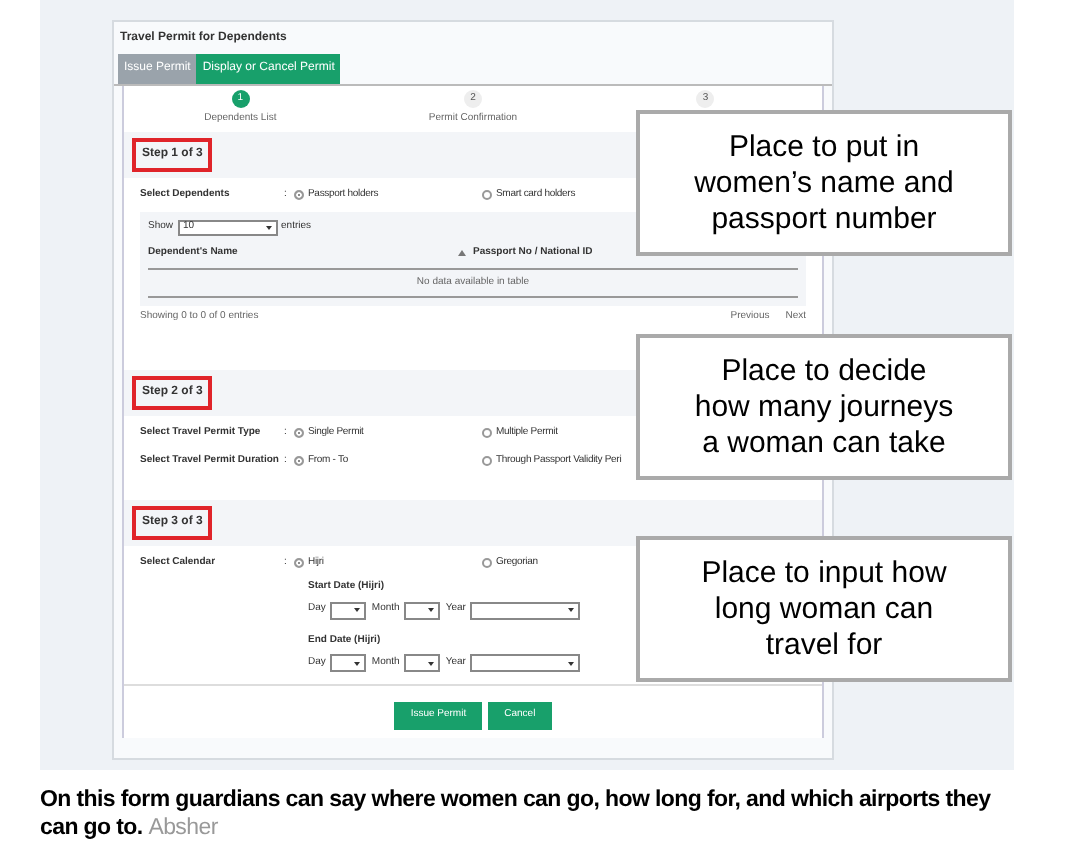 This screenshot has width=1074, height=854. Describe the element at coordinates (824, 407) in the screenshot. I see `annotation-callout: Place to decide how many journeys a woman can take` at that location.